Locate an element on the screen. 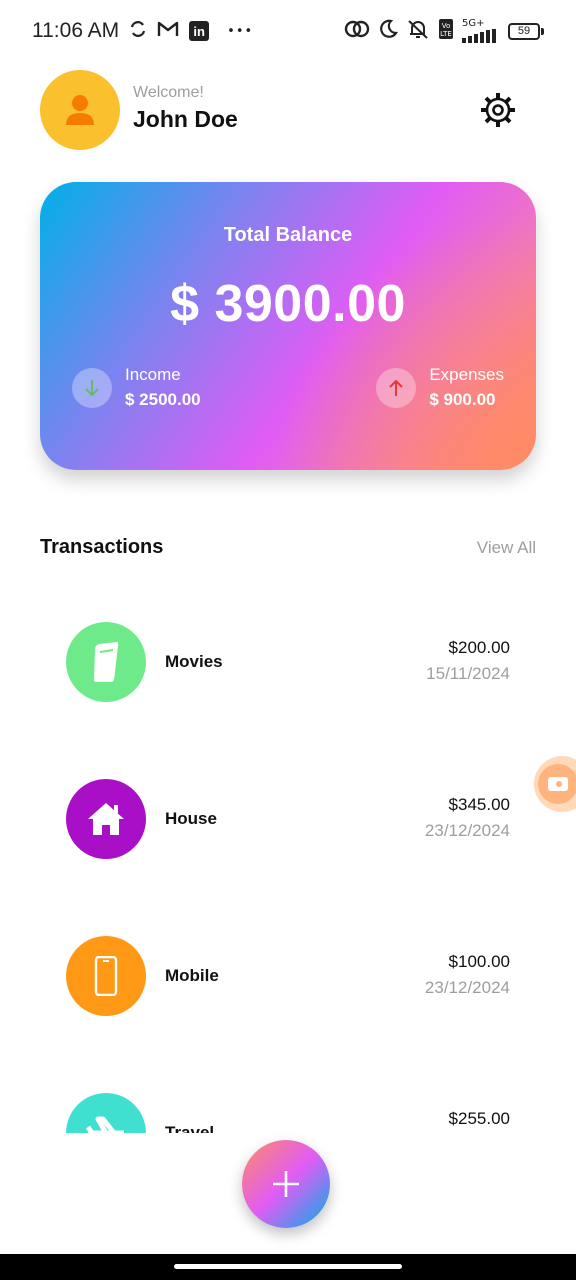 Image resolution: width=576 pixels, height=1280 pixels. view-all-link: View All is located at coordinates (506, 548).